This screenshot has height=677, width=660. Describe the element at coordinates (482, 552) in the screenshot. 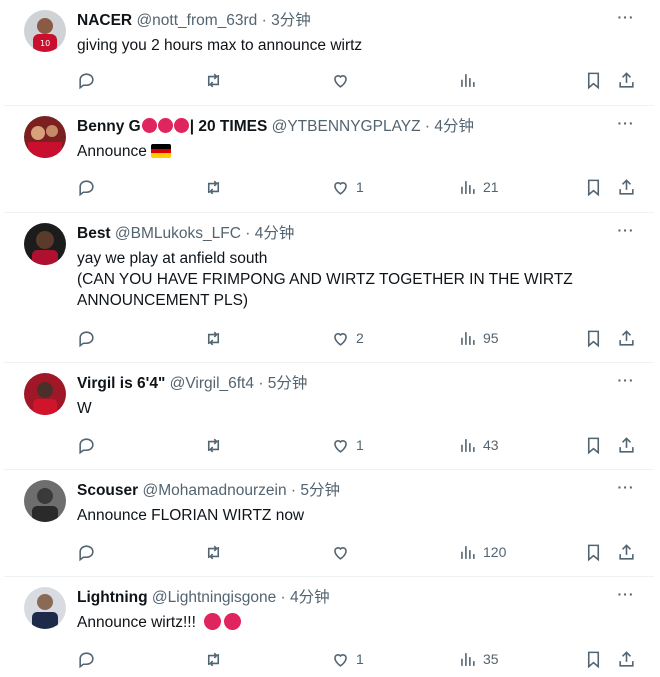

I see `views-button: 120` at that location.